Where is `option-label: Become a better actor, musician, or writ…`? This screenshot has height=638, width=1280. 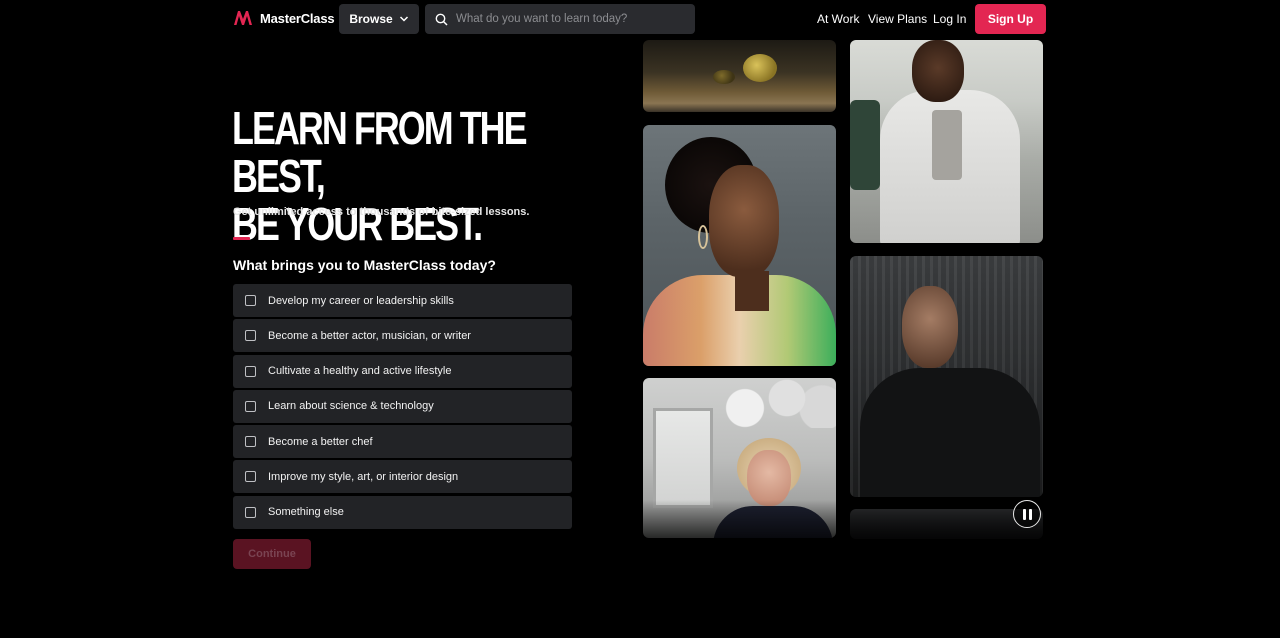 option-label: Become a better actor, musician, or writ… is located at coordinates (369, 335).